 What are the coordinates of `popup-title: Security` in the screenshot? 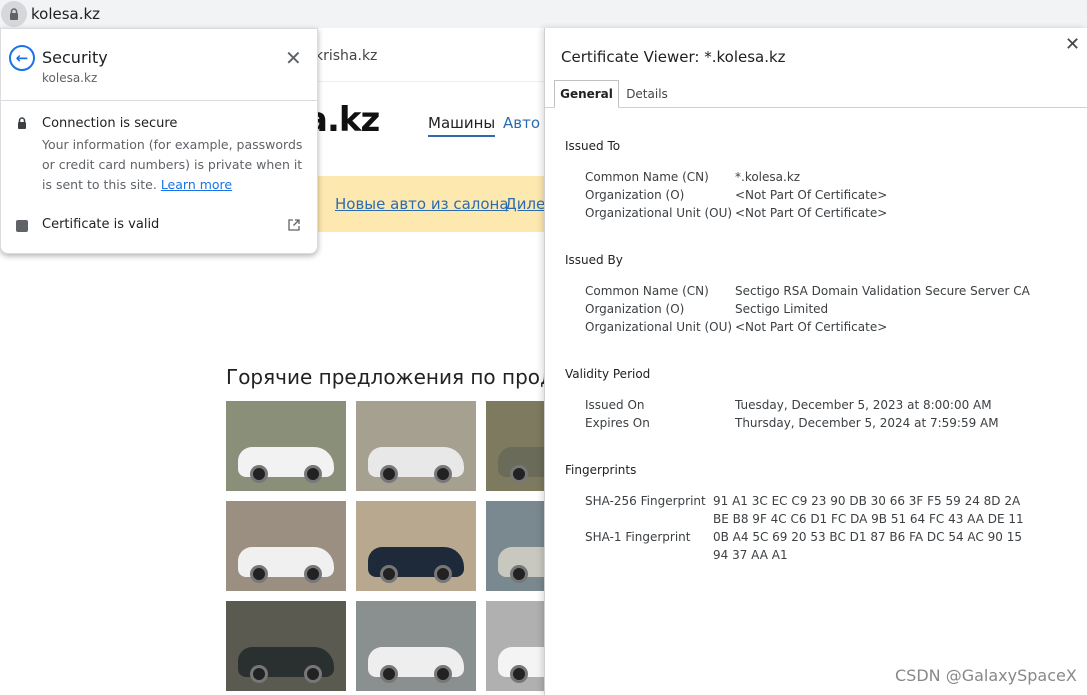 It's located at (75, 57).